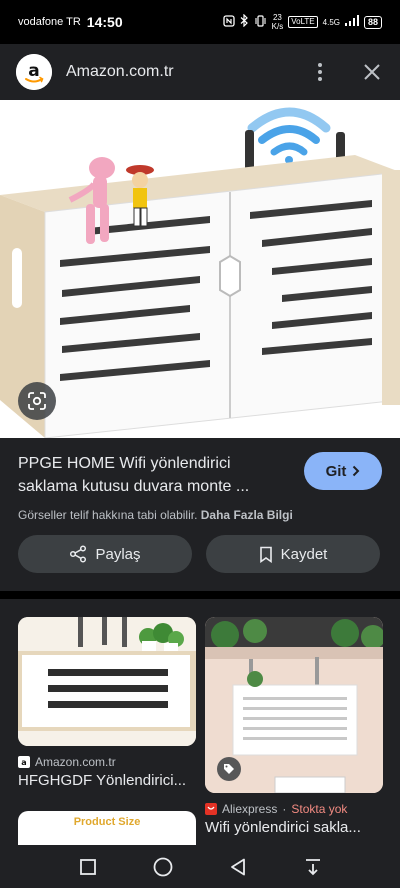  I want to click on site-logo: a, so click(34, 72).